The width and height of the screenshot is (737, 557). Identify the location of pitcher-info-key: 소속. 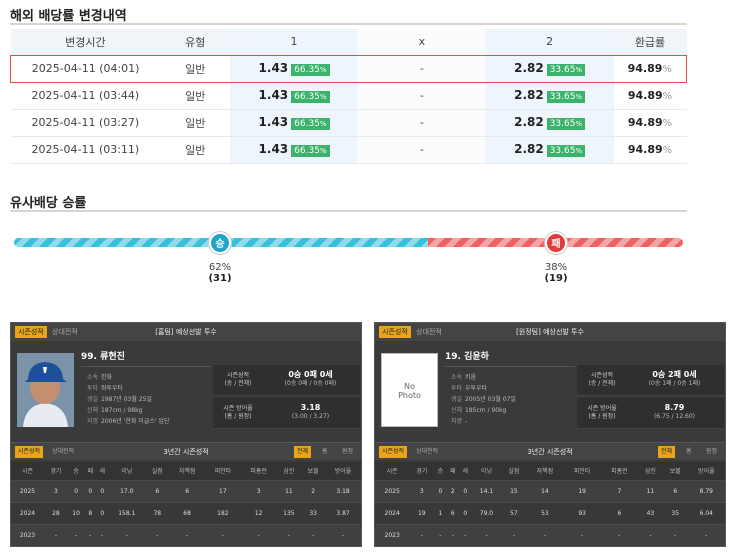
(93, 377).